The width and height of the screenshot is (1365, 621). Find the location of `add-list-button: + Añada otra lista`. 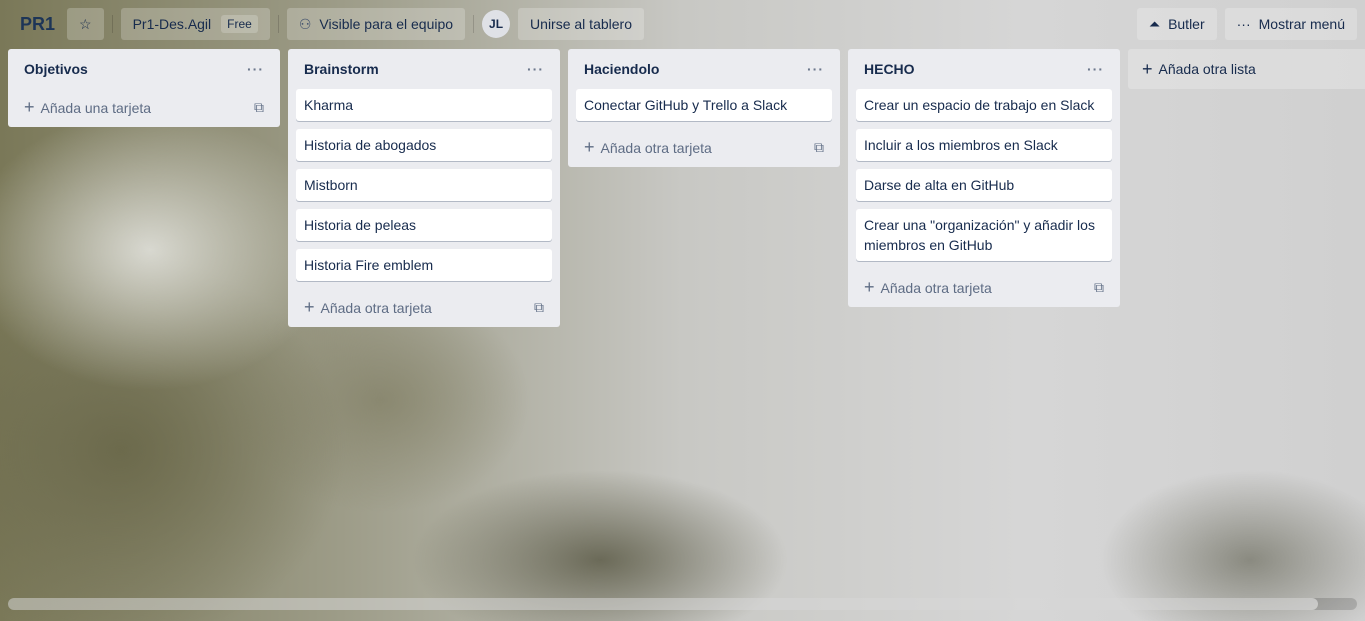

add-list-button: + Añada otra lista is located at coordinates (1246, 69).